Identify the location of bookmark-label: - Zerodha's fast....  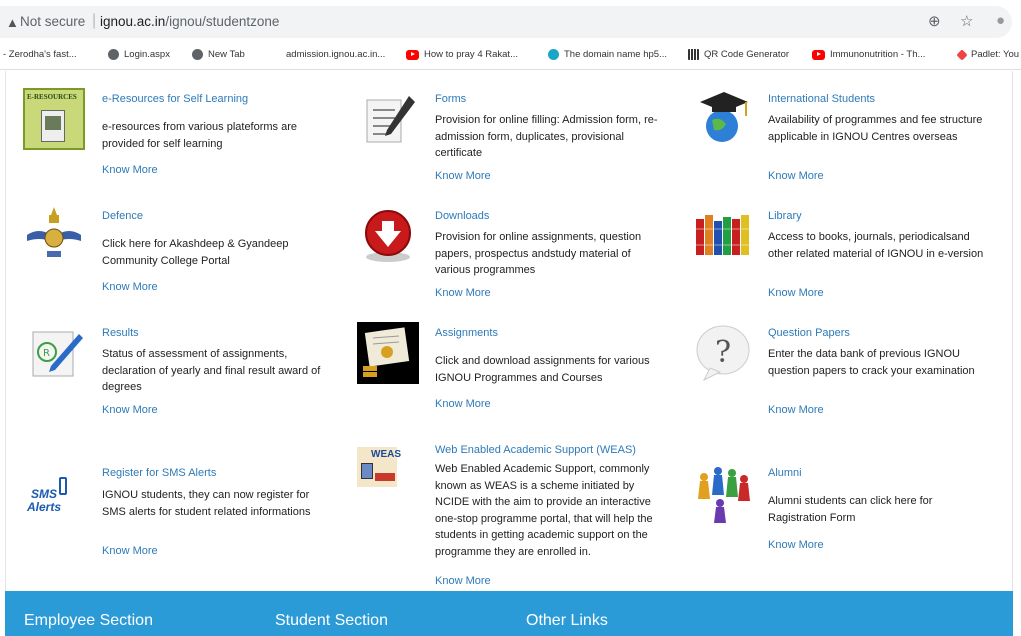
(40, 54).